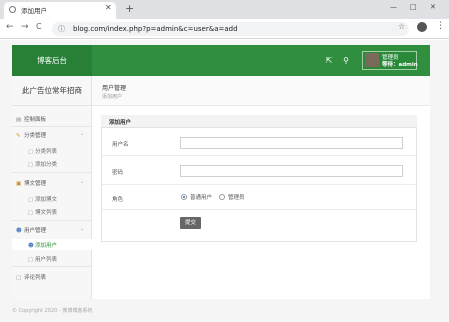 This screenshot has width=449, height=322. Describe the element at coordinates (19, 184) in the screenshot. I see `document-icon: ▣` at that location.